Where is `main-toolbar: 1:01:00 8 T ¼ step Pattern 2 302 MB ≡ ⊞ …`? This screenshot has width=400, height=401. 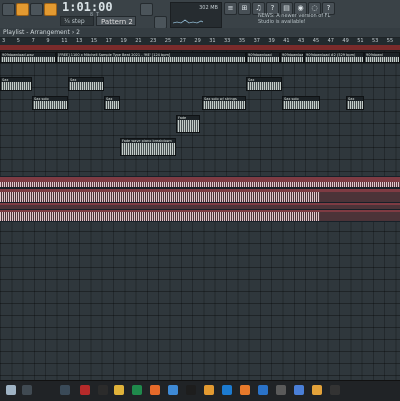
main-toolbar: 1:01:00 8 T ¼ step Pattern 2 302 MB ≡ ⊞ … is located at coordinates (200, 14).